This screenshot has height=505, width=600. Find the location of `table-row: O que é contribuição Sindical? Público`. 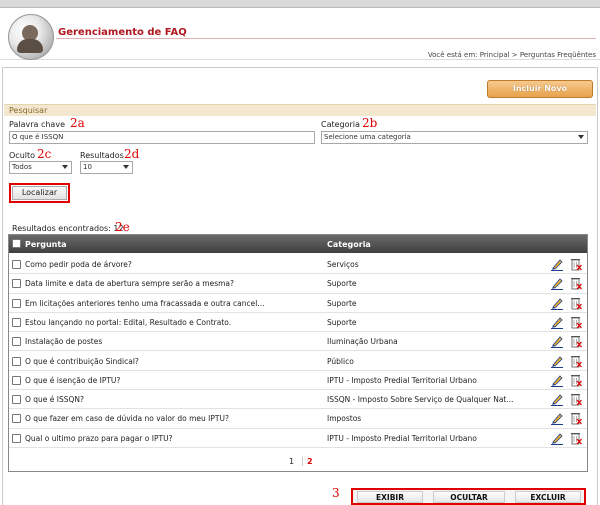

table-row: O que é contribuição Sindical? Público is located at coordinates (298, 361).